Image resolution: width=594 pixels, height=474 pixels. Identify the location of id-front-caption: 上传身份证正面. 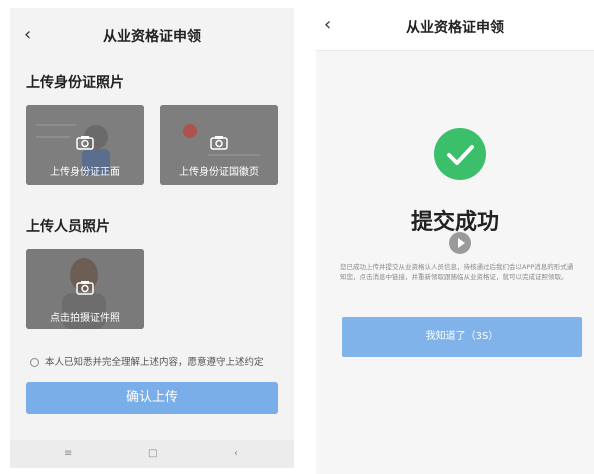
(85, 172).